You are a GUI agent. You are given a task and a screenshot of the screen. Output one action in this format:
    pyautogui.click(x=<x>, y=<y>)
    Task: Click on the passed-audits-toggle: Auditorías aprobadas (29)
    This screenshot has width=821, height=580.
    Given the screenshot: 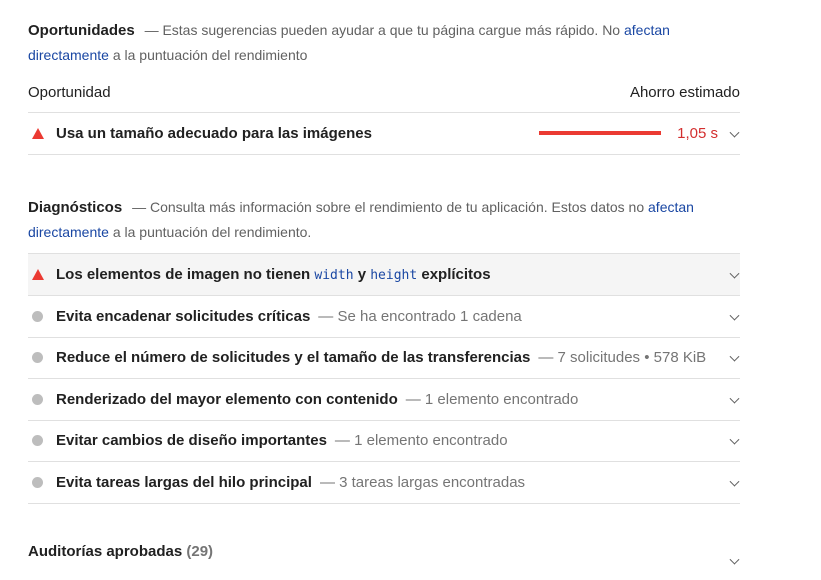 What is the action you would take?
    pyautogui.click(x=384, y=556)
    